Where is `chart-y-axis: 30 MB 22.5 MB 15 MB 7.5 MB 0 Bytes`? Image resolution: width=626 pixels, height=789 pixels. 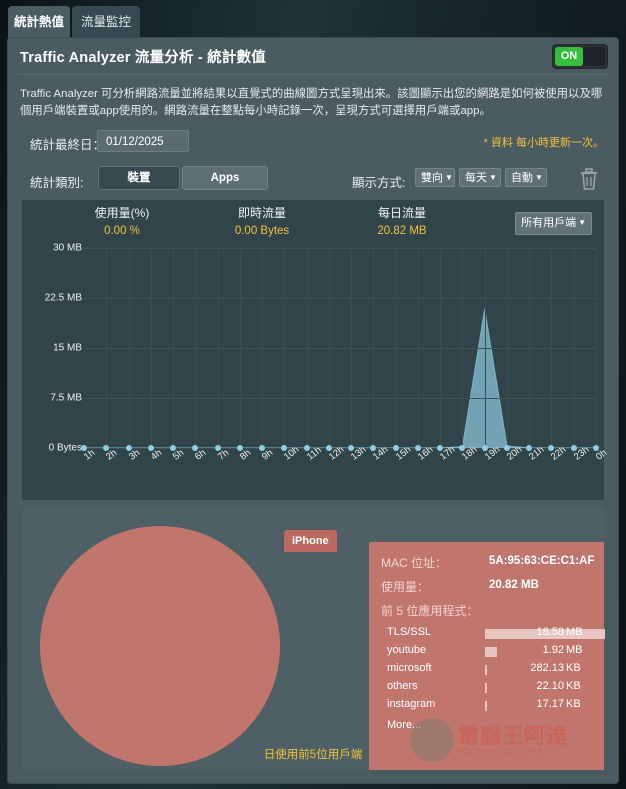 chart-y-axis: 30 MB 22.5 MB 15 MB 7.5 MB 0 Bytes is located at coordinates (52, 348).